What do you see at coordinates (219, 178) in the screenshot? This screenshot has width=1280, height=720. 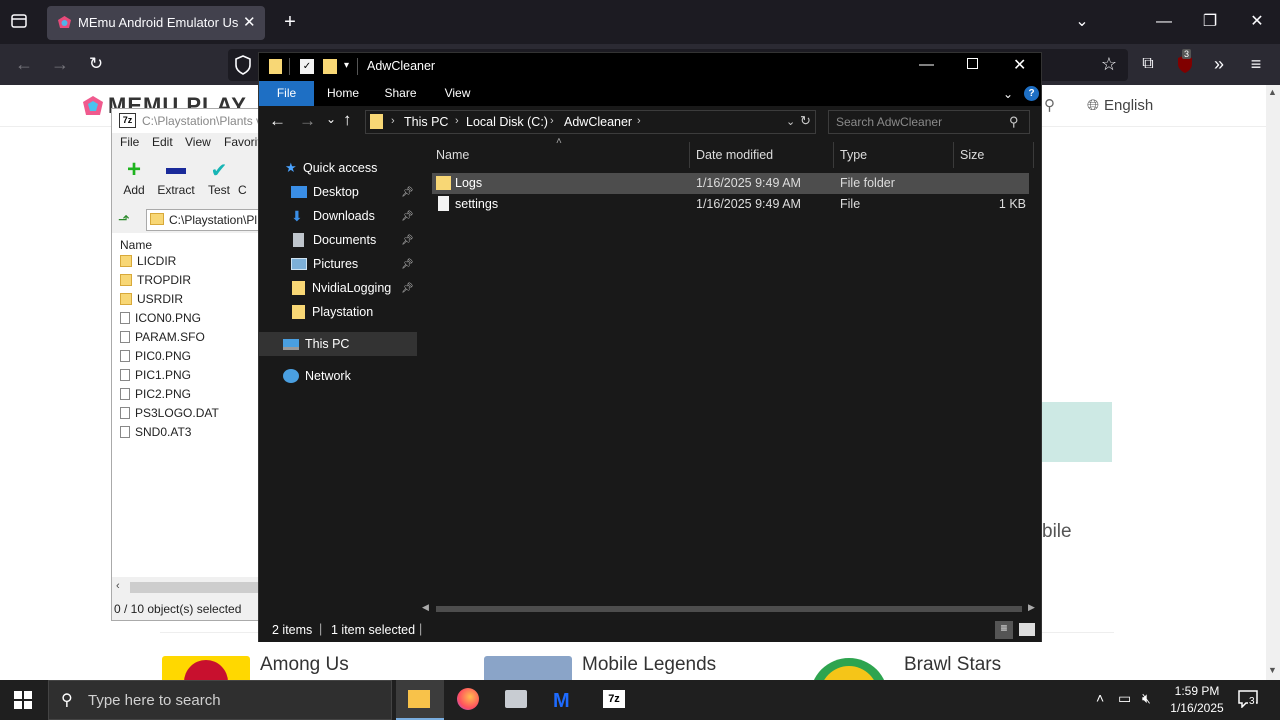 I see `7zip-test-button: ✔ Test` at bounding box center [219, 178].